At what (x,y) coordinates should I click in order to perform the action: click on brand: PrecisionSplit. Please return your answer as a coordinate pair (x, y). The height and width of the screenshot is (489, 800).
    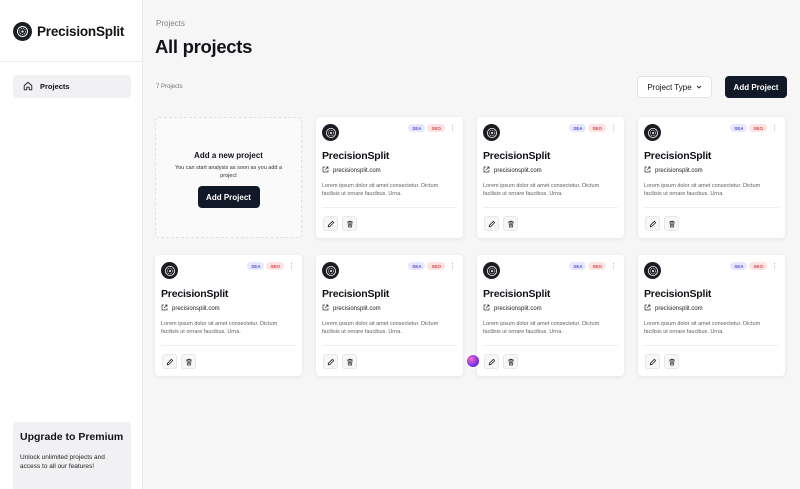
    Looking at the image, I should click on (68, 31).